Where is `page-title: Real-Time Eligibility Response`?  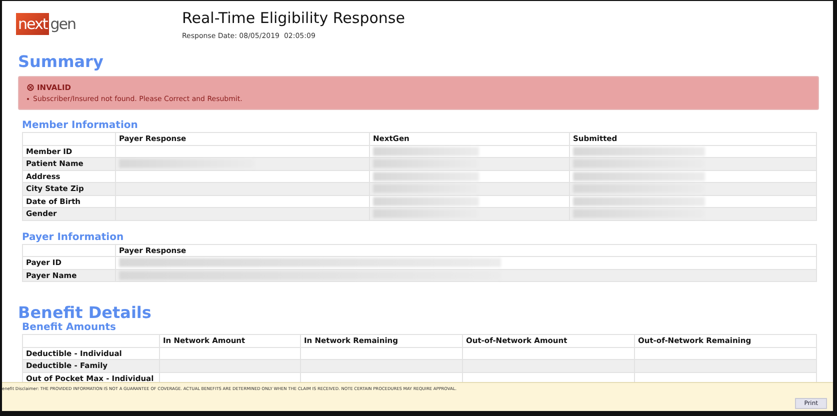 page-title: Real-Time Eligibility Response is located at coordinates (293, 18).